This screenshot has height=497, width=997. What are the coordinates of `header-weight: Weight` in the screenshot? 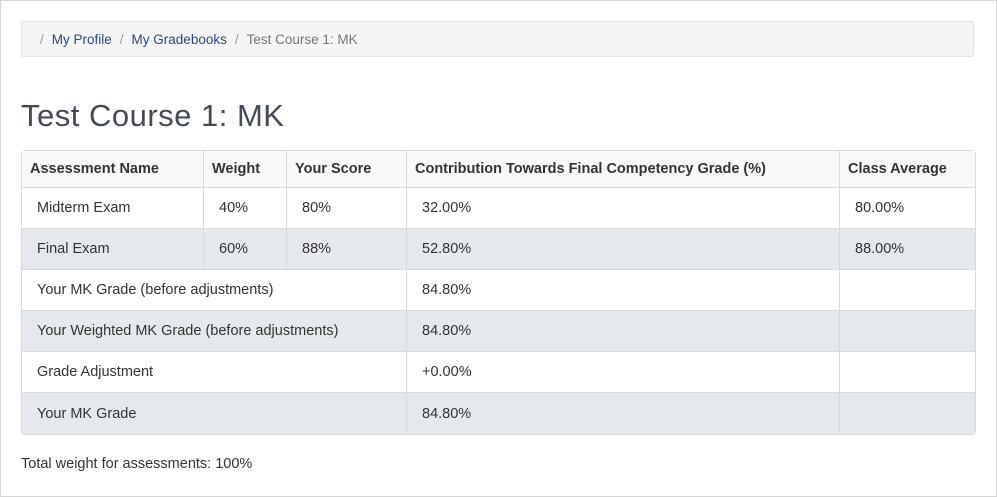 It's located at (245, 169).